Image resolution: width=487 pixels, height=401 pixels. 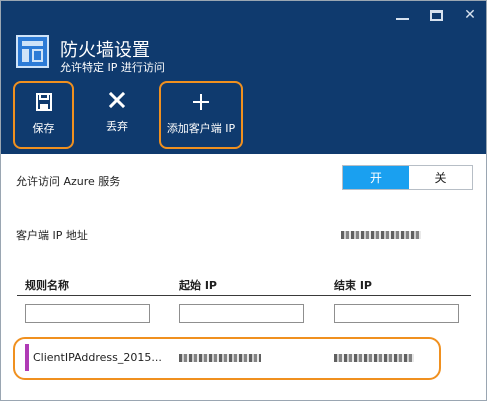 I want to click on maximize-icon, so click(x=436, y=15).